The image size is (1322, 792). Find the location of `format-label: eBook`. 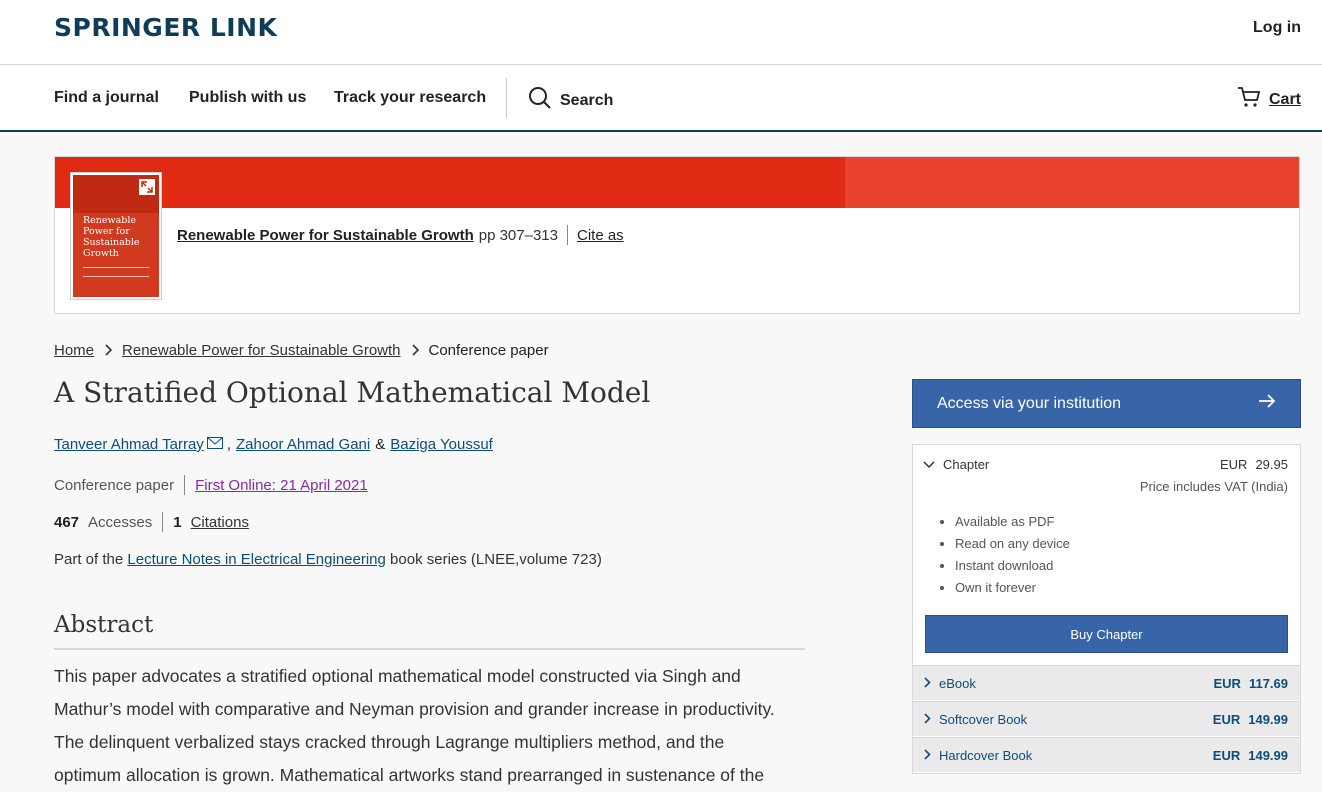

format-label: eBook is located at coordinates (957, 683).